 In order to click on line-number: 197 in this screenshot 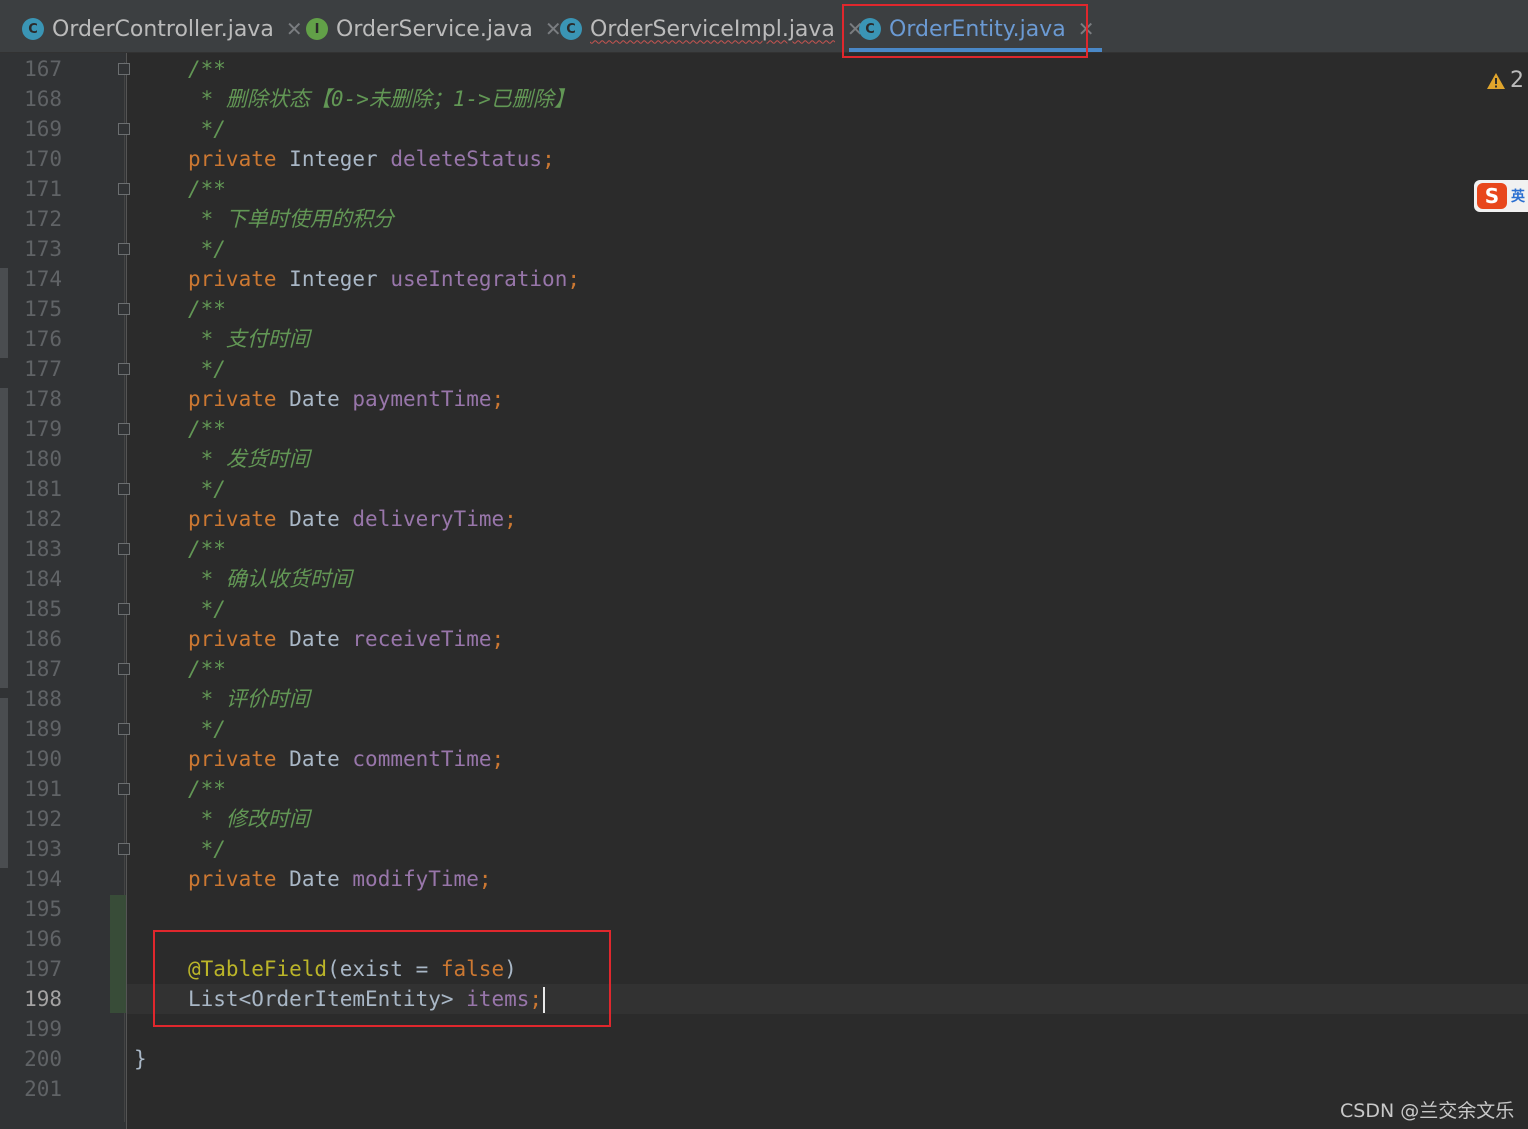, I will do `click(40, 969)`.